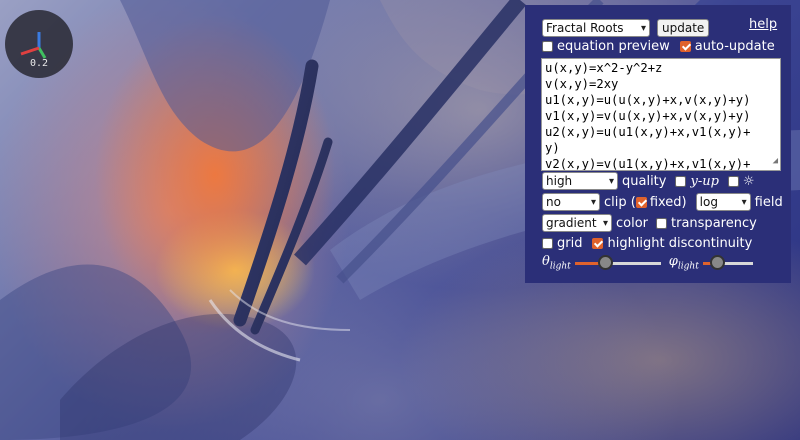 The width and height of the screenshot is (800, 440). Describe the element at coordinates (604, 68) in the screenshot. I see `equation-line: u(x,y)=x^2-y^2+z` at that location.